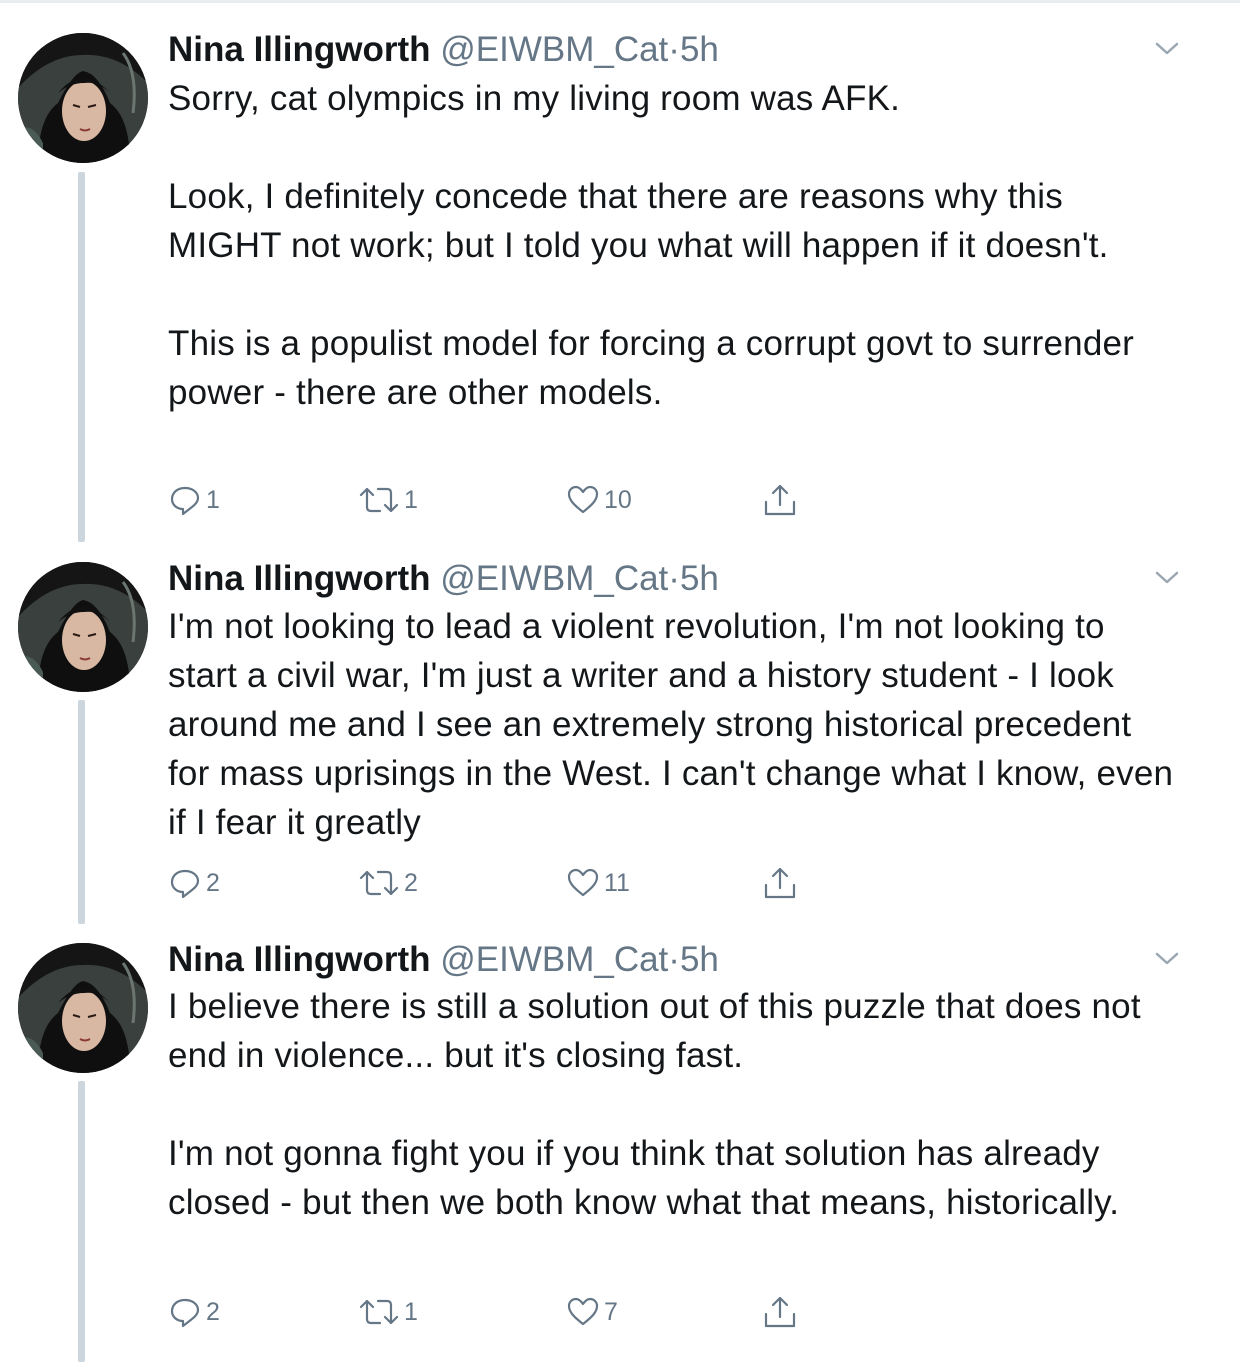  What do you see at coordinates (620, 1) in the screenshot?
I see `top-divider` at bounding box center [620, 1].